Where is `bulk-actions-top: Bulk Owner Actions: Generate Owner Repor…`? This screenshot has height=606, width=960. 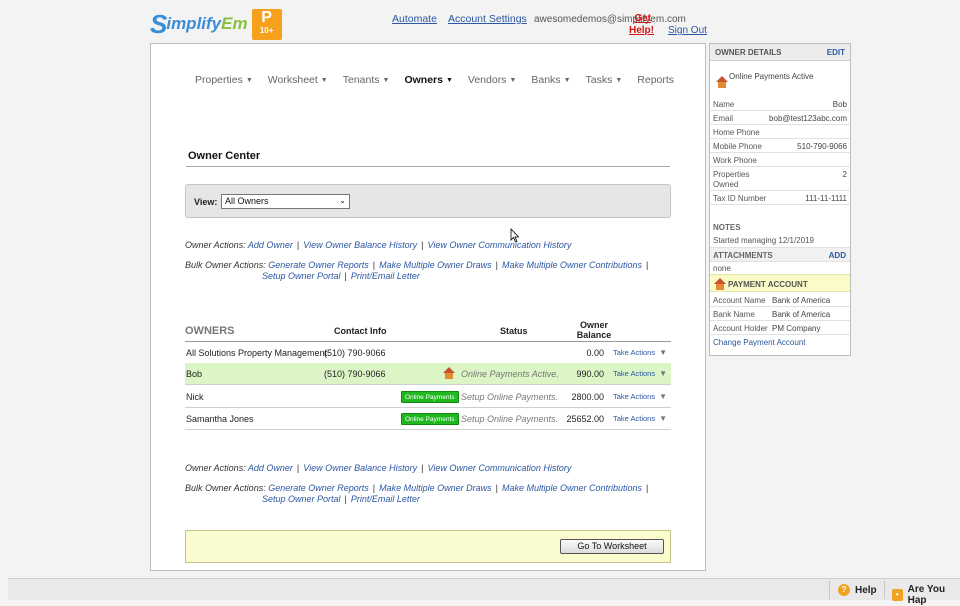
bulk-actions-top: Bulk Owner Actions: Generate Owner Repor… is located at coordinates (417, 270).